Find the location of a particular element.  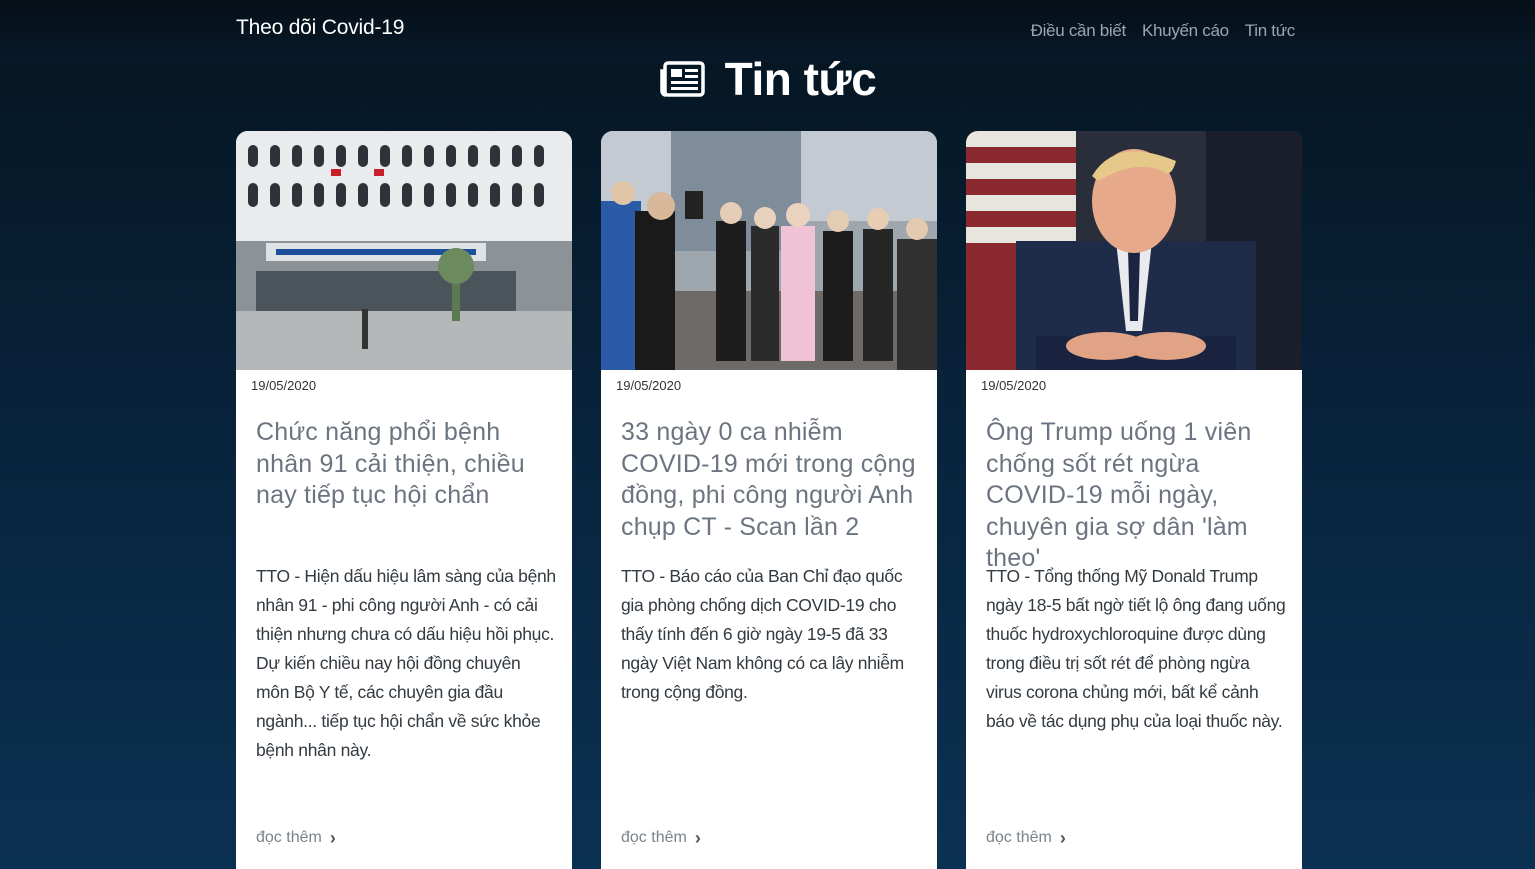

page-title: Tin tức is located at coordinates (800, 79).